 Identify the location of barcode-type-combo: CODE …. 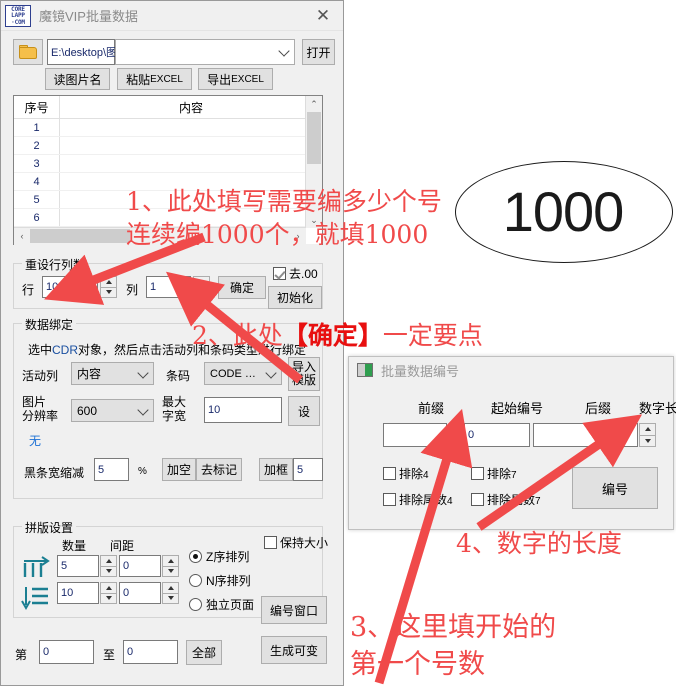
(243, 373).